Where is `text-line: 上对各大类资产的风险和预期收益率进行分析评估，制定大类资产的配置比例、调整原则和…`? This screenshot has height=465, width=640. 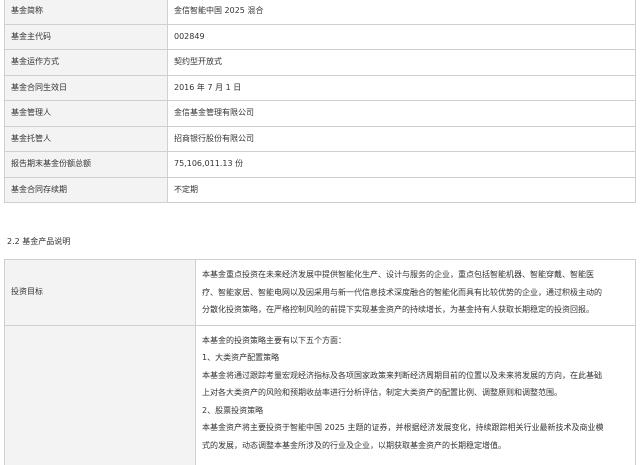 text-line: 上对各大类资产的风险和预期收益率进行分析评估，制定大类资产的配置比例、调整原则和… is located at coordinates (382, 392).